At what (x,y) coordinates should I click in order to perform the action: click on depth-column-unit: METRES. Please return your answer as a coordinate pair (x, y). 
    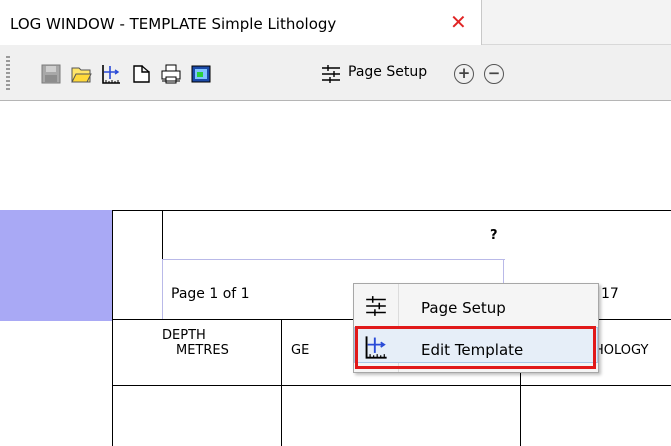
    Looking at the image, I should click on (202, 350).